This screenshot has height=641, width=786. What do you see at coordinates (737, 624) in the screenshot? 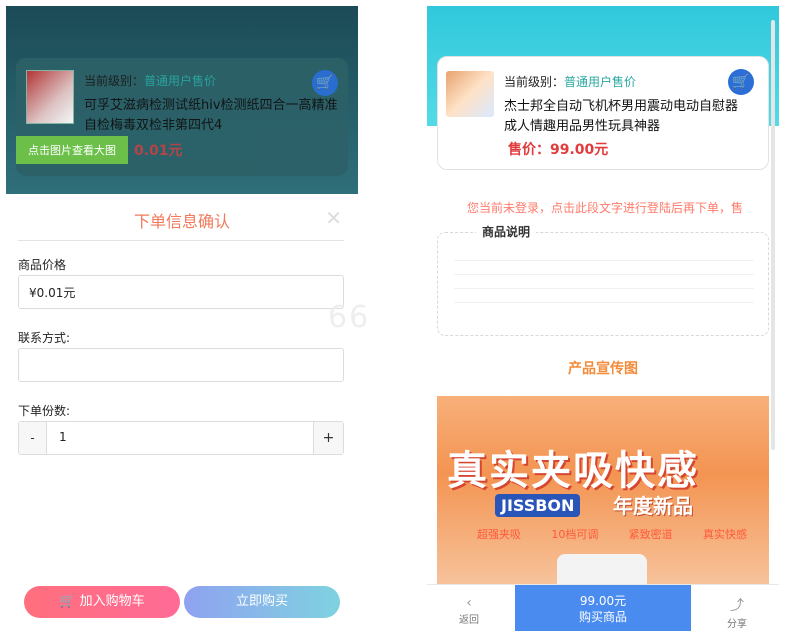
I see `share-label: 分享` at bounding box center [737, 624].